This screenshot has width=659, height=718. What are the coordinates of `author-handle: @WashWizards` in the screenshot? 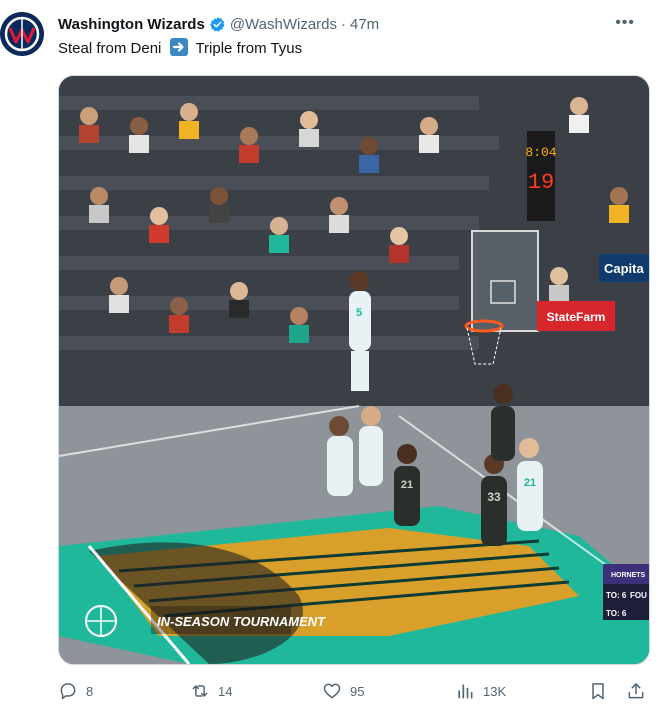 It's located at (283, 24).